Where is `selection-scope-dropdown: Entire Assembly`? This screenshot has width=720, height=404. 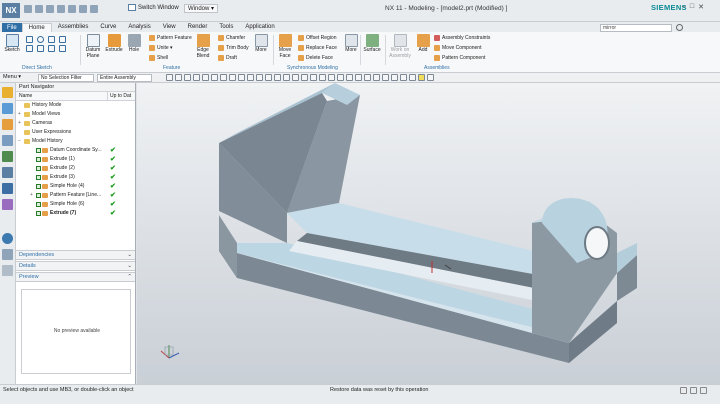
selection-scope-dropdown: Entire Assembly is located at coordinates (124, 78).